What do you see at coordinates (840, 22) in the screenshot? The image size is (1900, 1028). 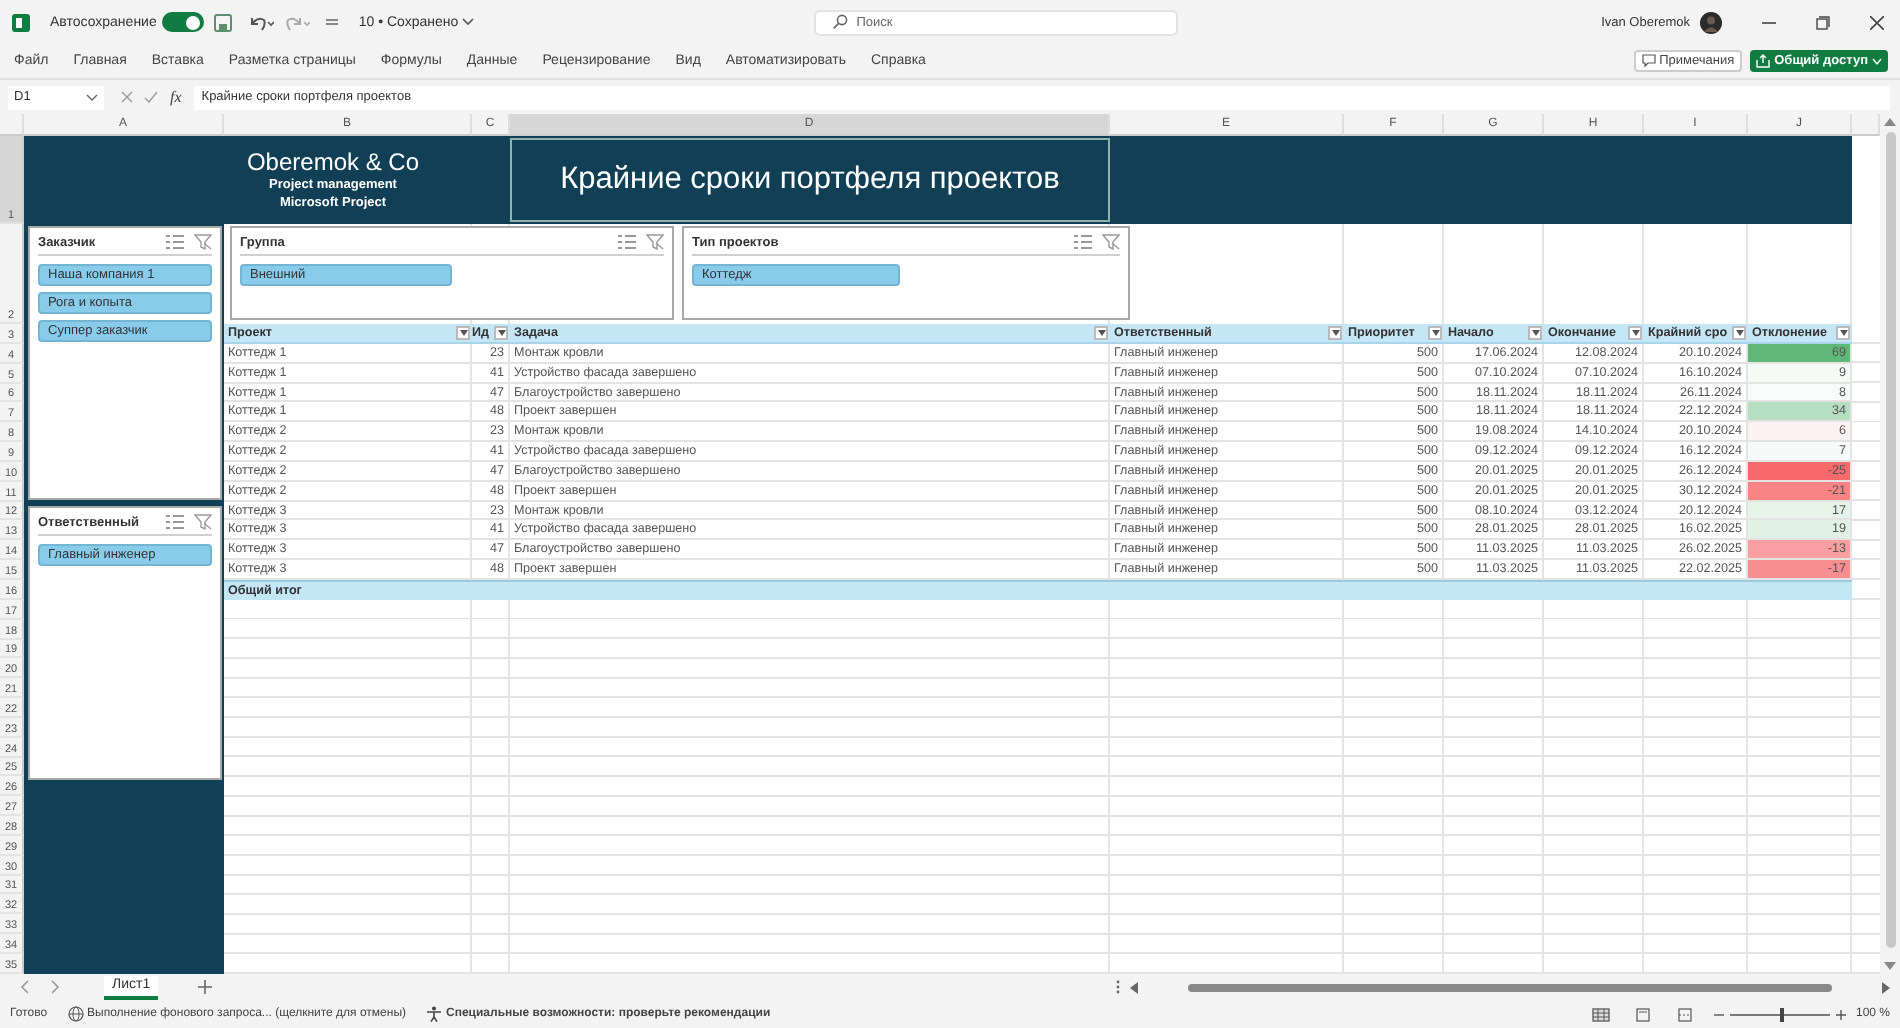 I see `search-icon` at bounding box center [840, 22].